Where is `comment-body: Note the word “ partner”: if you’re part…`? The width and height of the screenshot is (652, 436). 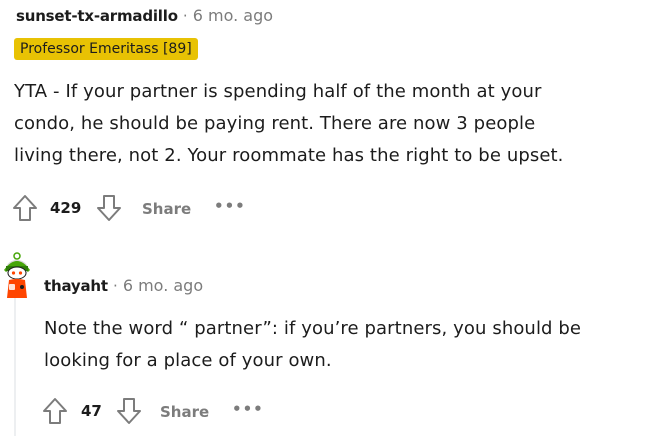
comment-body: Note the word “ partner”: if you’re part… is located at coordinates (344, 345).